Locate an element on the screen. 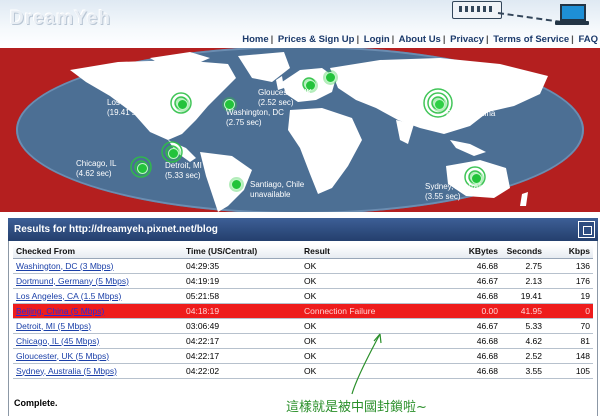 This screenshot has height=416, width=600. row-seconds: 4.62 is located at coordinates (533, 340).